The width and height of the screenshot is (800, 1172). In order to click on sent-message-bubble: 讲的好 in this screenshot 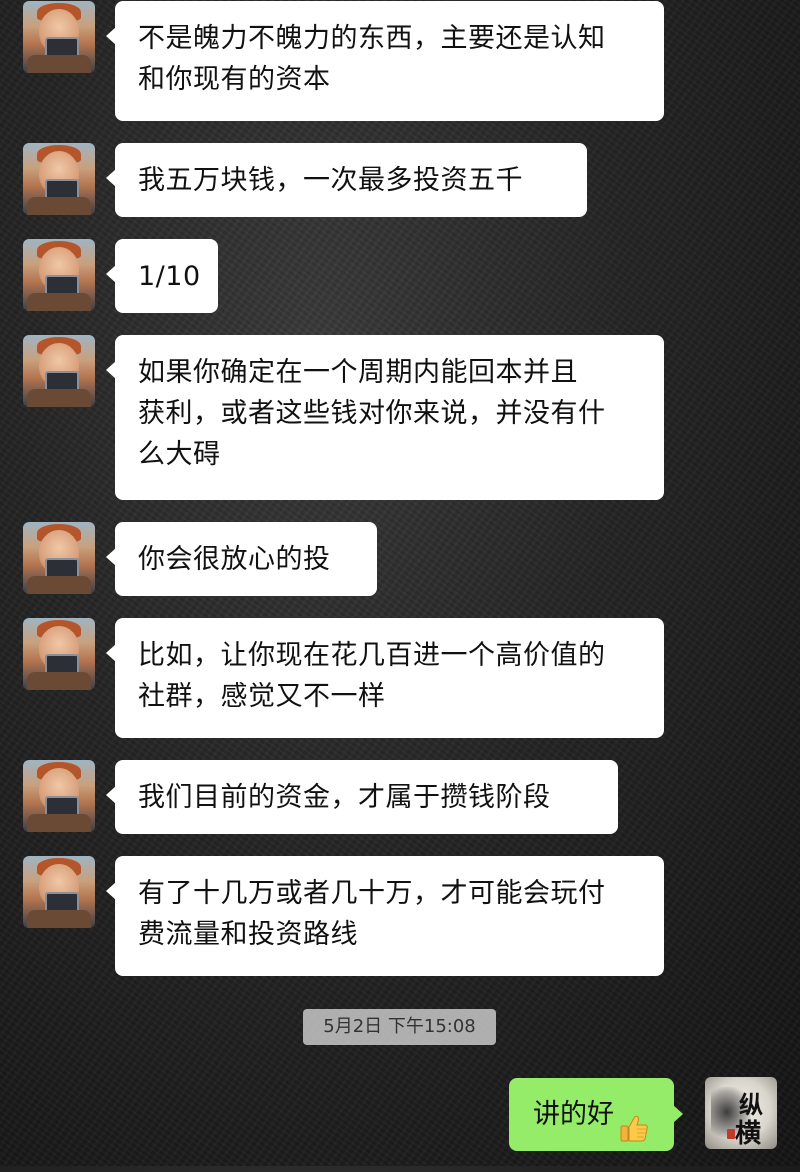, I will do `click(596, 1114)`.